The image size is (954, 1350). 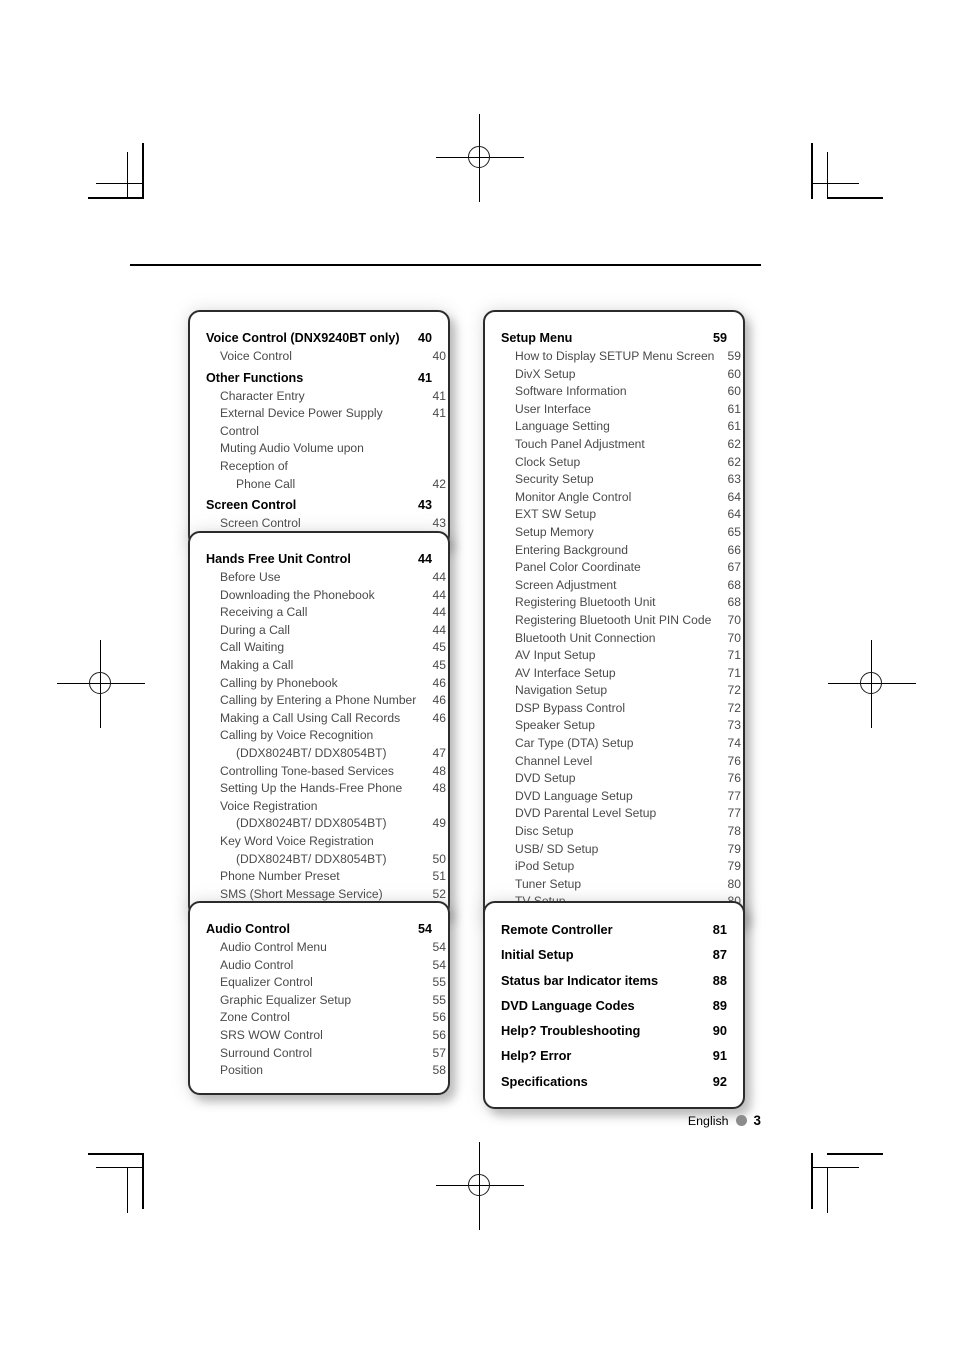 What do you see at coordinates (251, 505) in the screenshot?
I see `toc-entry-label: Screen Control` at bounding box center [251, 505].